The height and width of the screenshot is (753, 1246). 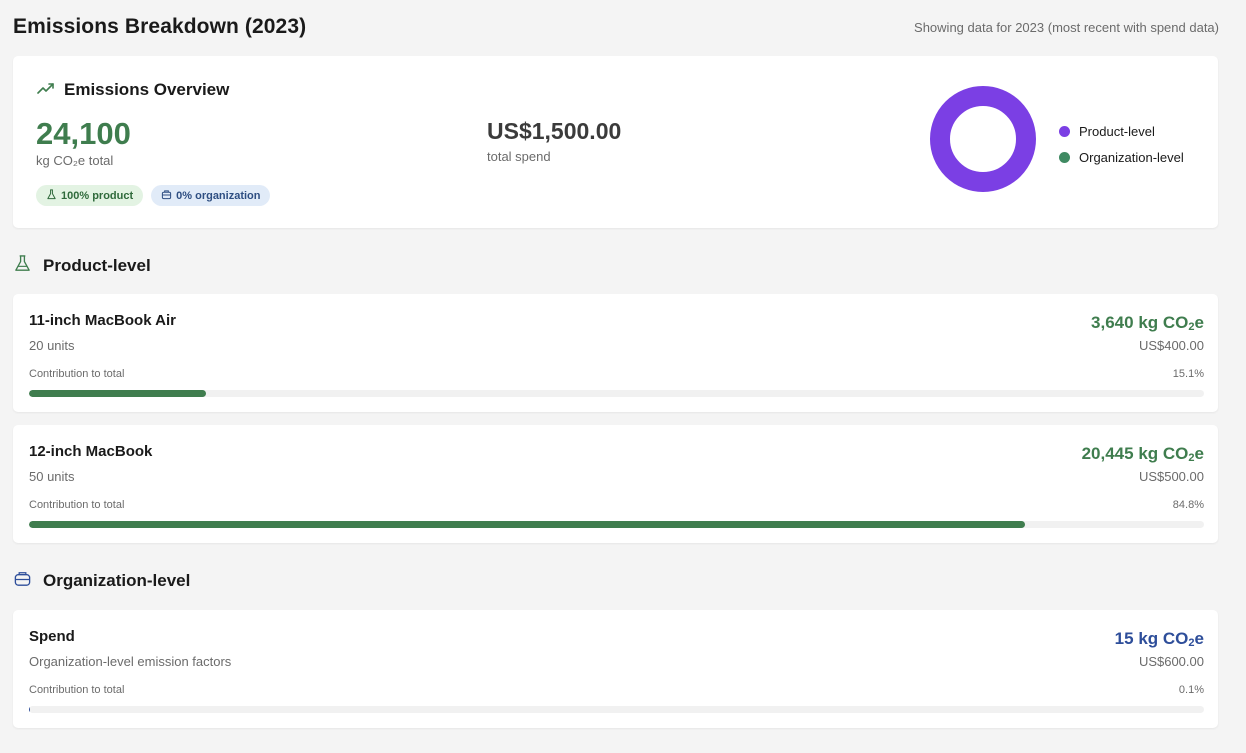 What do you see at coordinates (1064, 131) in the screenshot?
I see `legend-dot-product` at bounding box center [1064, 131].